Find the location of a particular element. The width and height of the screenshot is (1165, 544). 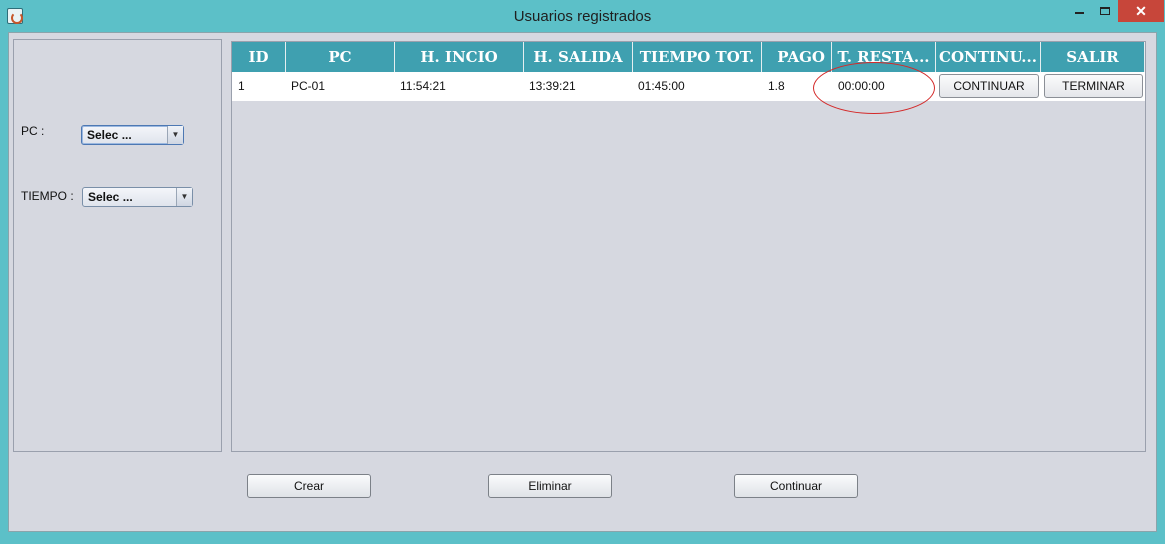

tiempo-label: TIEMPO : is located at coordinates (47, 196).